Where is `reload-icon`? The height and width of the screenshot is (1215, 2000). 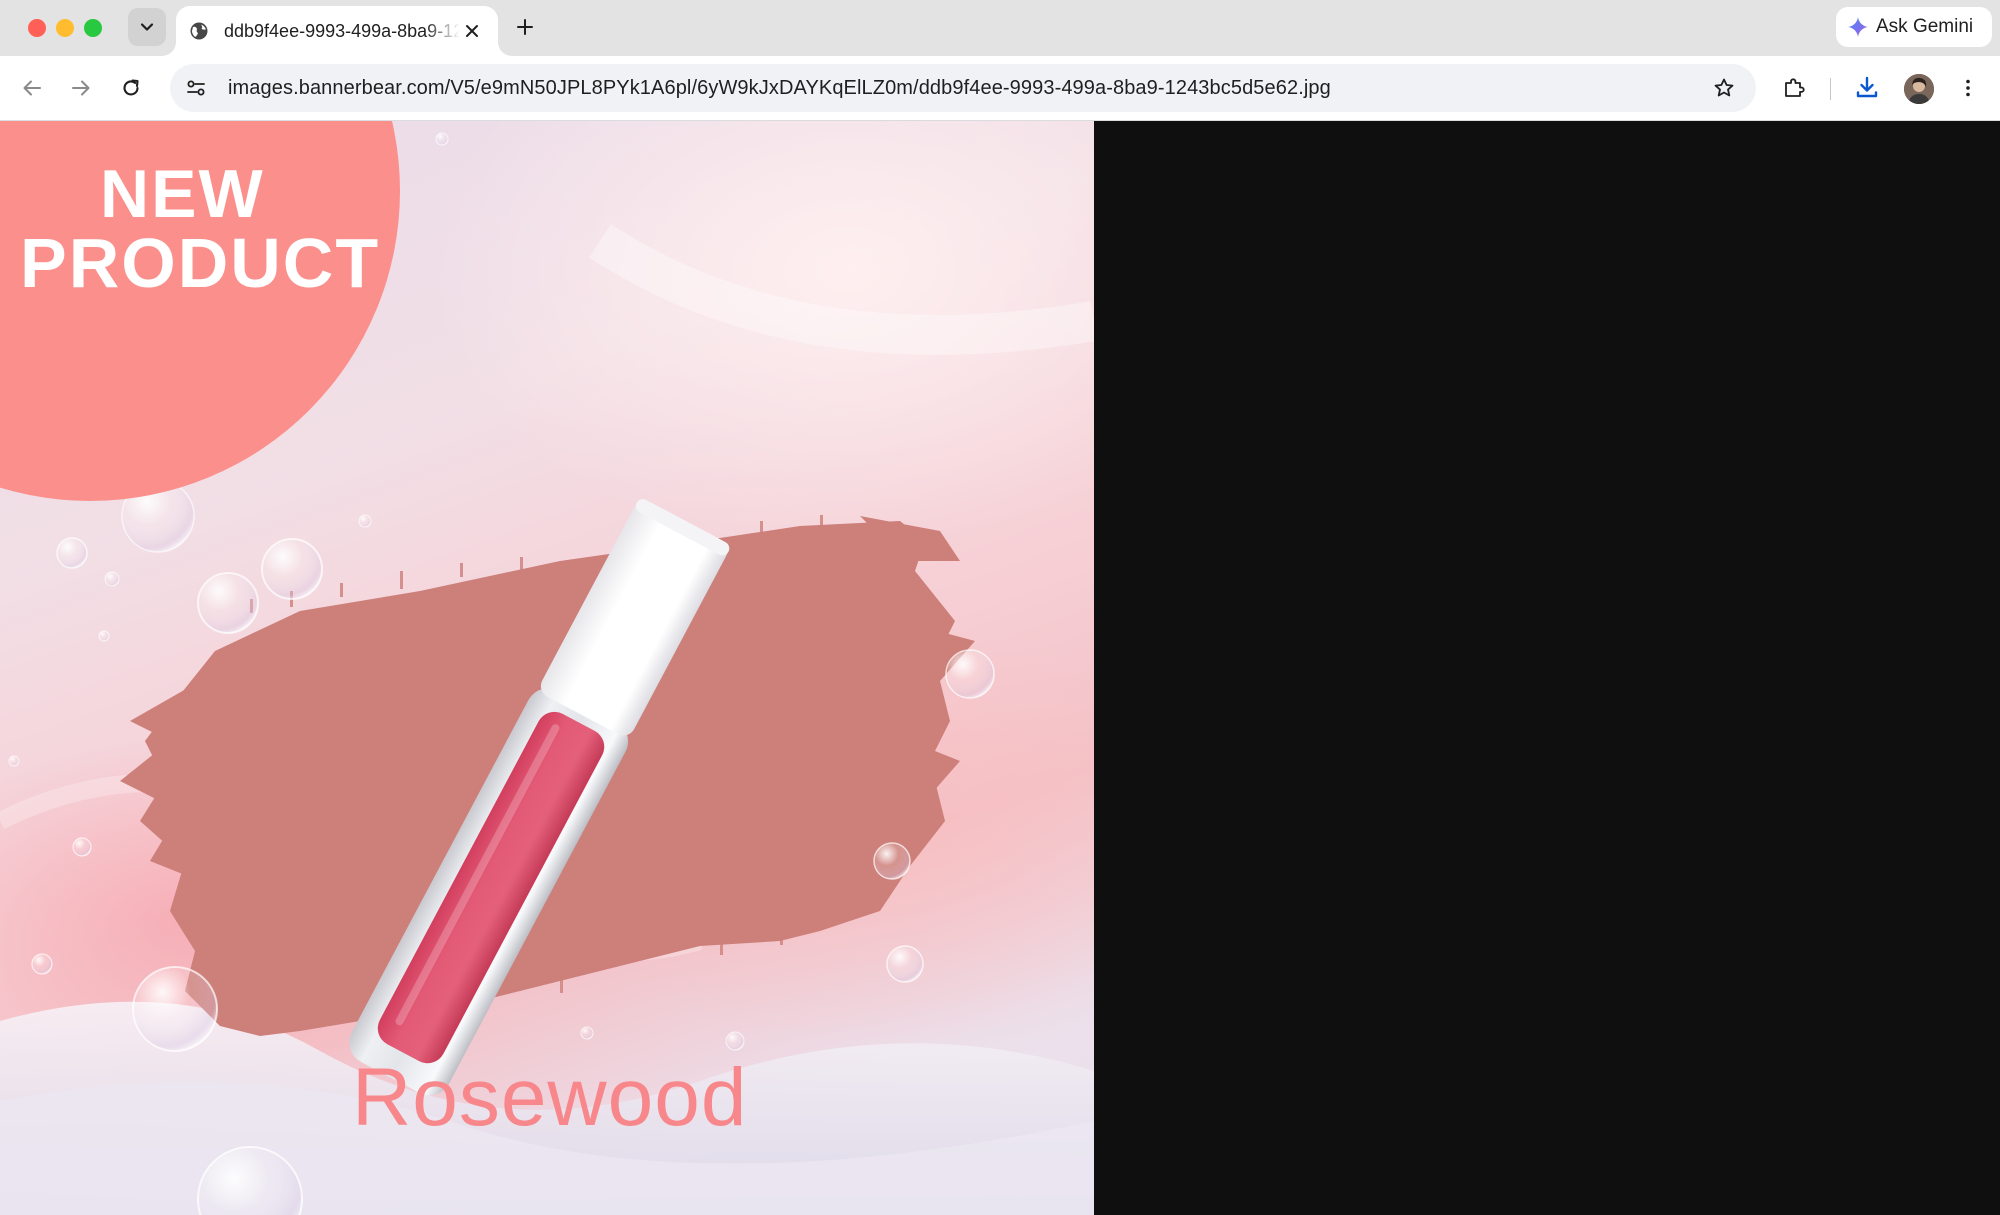
reload-icon is located at coordinates (131, 87).